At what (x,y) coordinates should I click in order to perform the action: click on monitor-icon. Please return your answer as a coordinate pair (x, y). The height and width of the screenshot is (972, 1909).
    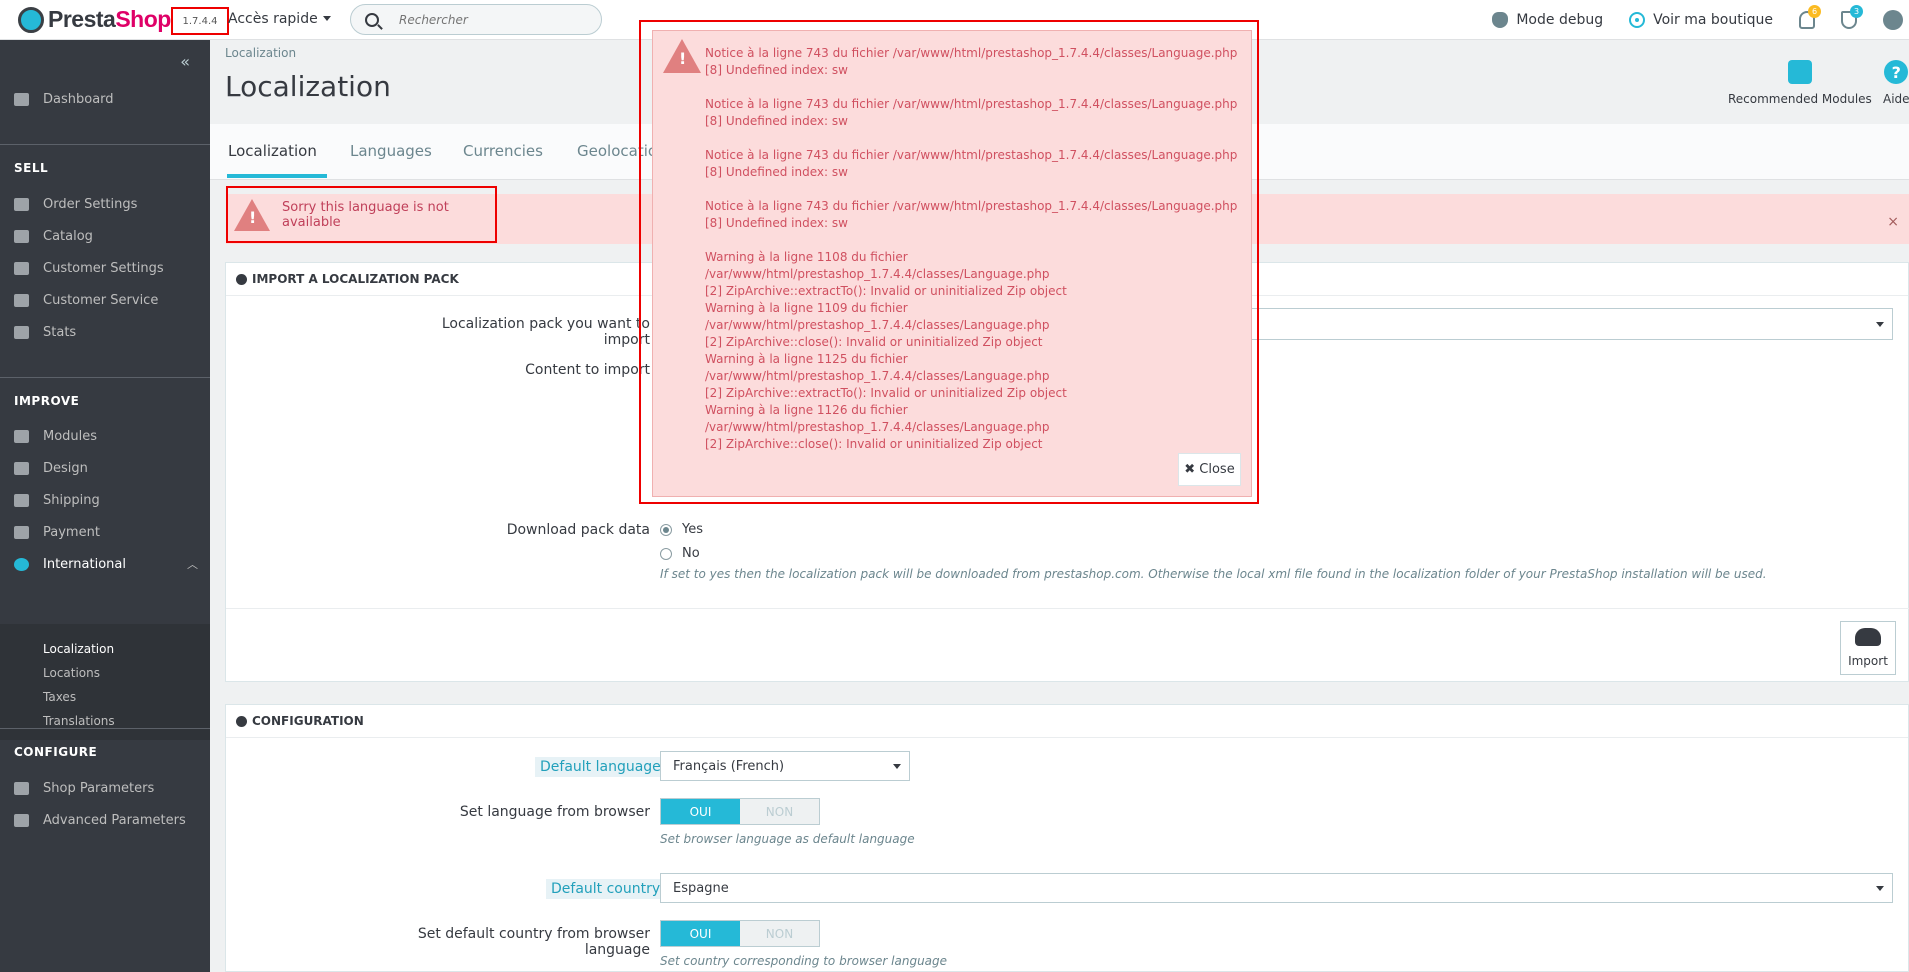
    Looking at the image, I should click on (21, 468).